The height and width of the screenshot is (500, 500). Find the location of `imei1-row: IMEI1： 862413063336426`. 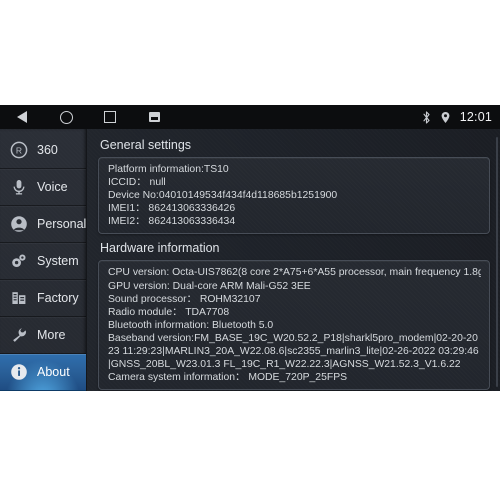

imei1-row: IMEI1： 862413063336426 is located at coordinates (172, 209).